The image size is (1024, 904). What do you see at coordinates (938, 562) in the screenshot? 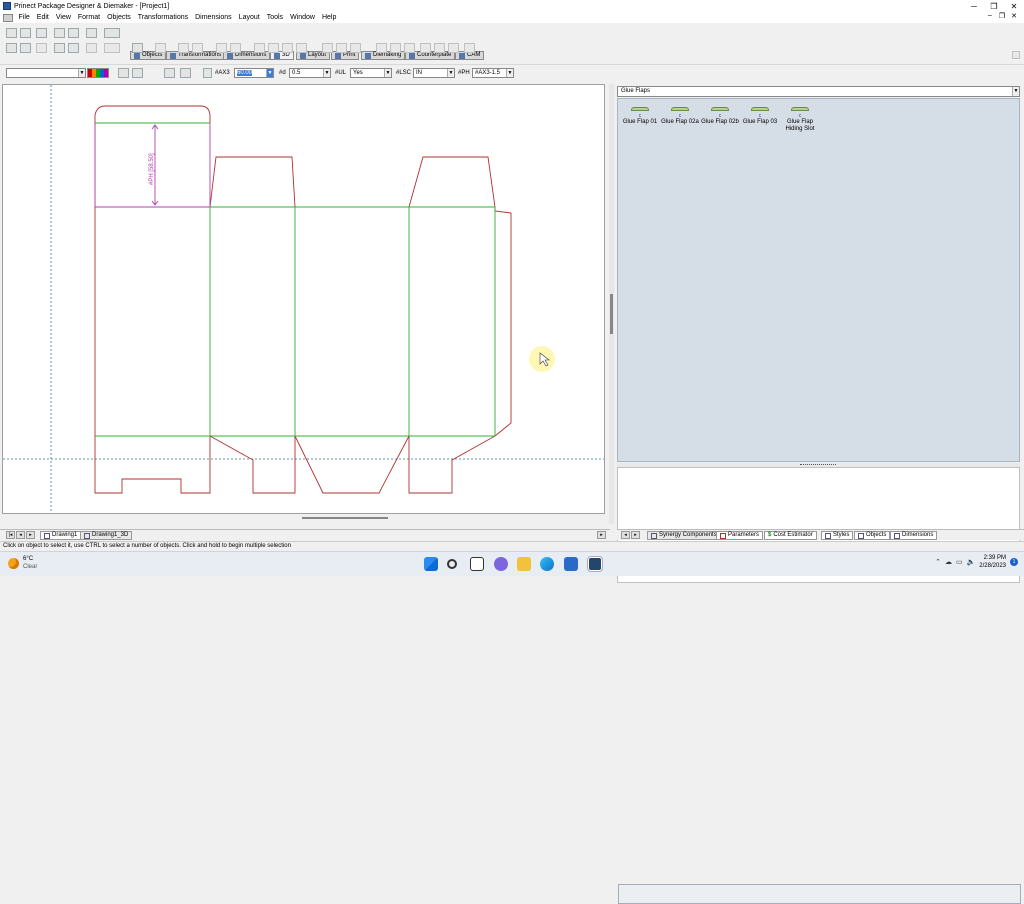
I see `chevron-up-icon: ⌃` at bounding box center [938, 562].